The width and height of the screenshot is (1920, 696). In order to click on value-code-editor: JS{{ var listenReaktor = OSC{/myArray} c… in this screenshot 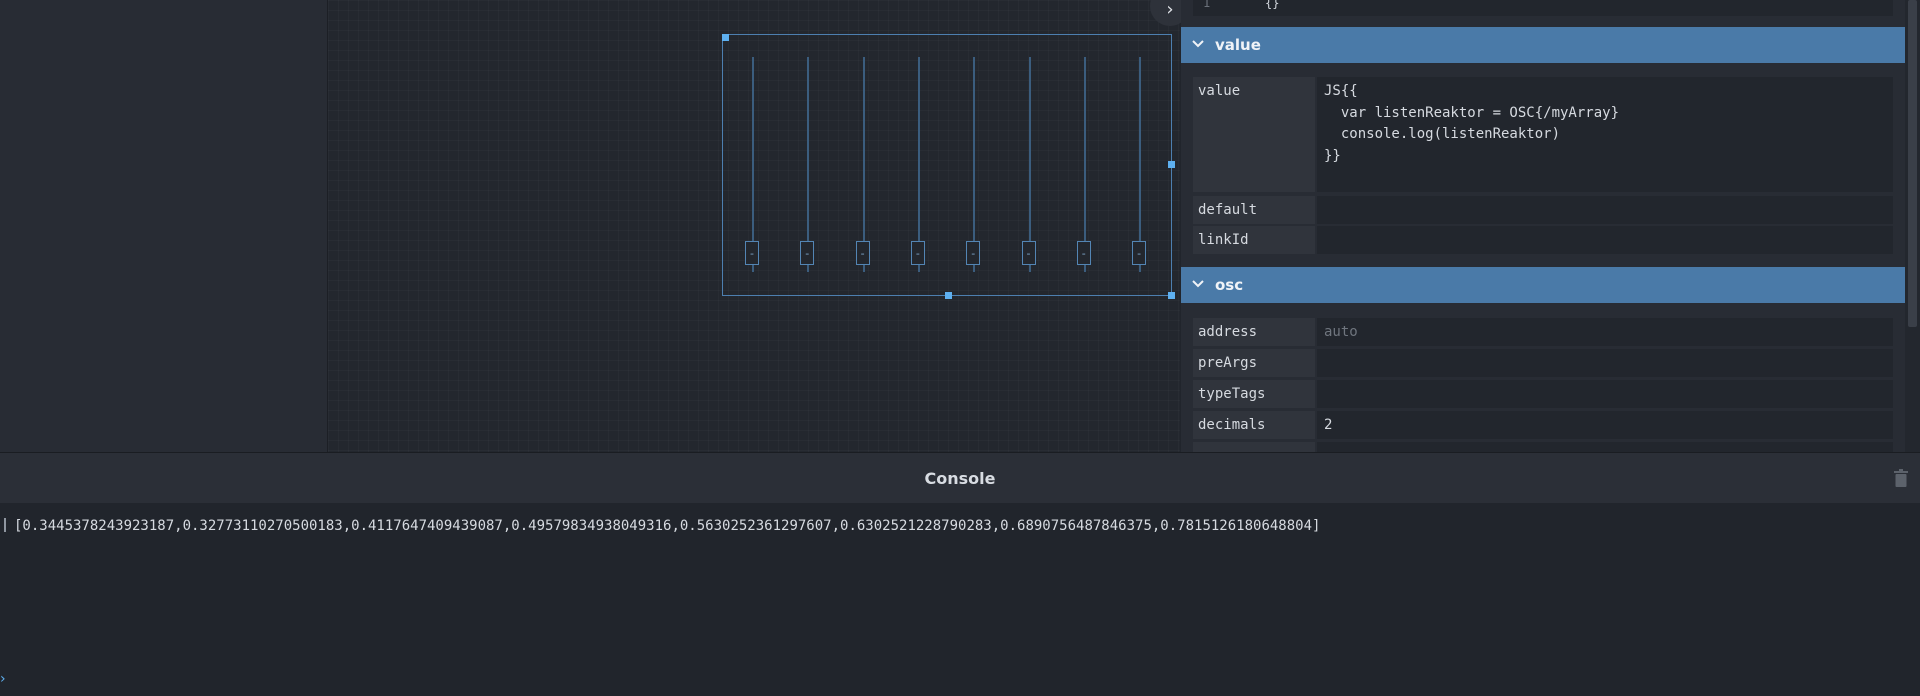, I will do `click(1605, 134)`.